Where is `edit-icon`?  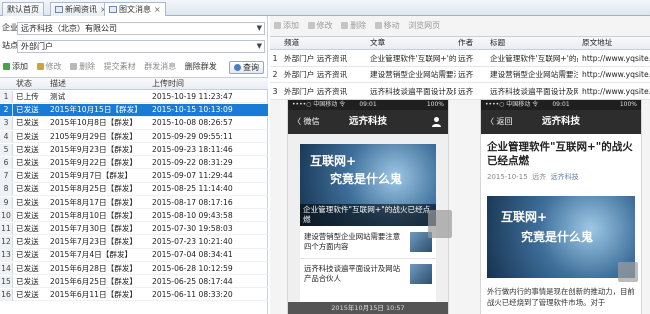
edit-icon is located at coordinates (311, 25).